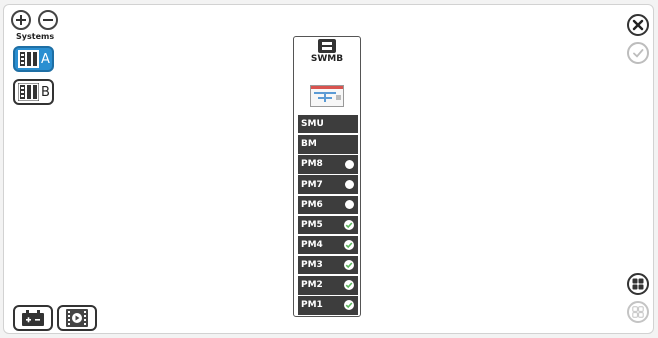  I want to click on systems-label: Systems, so click(35, 36).